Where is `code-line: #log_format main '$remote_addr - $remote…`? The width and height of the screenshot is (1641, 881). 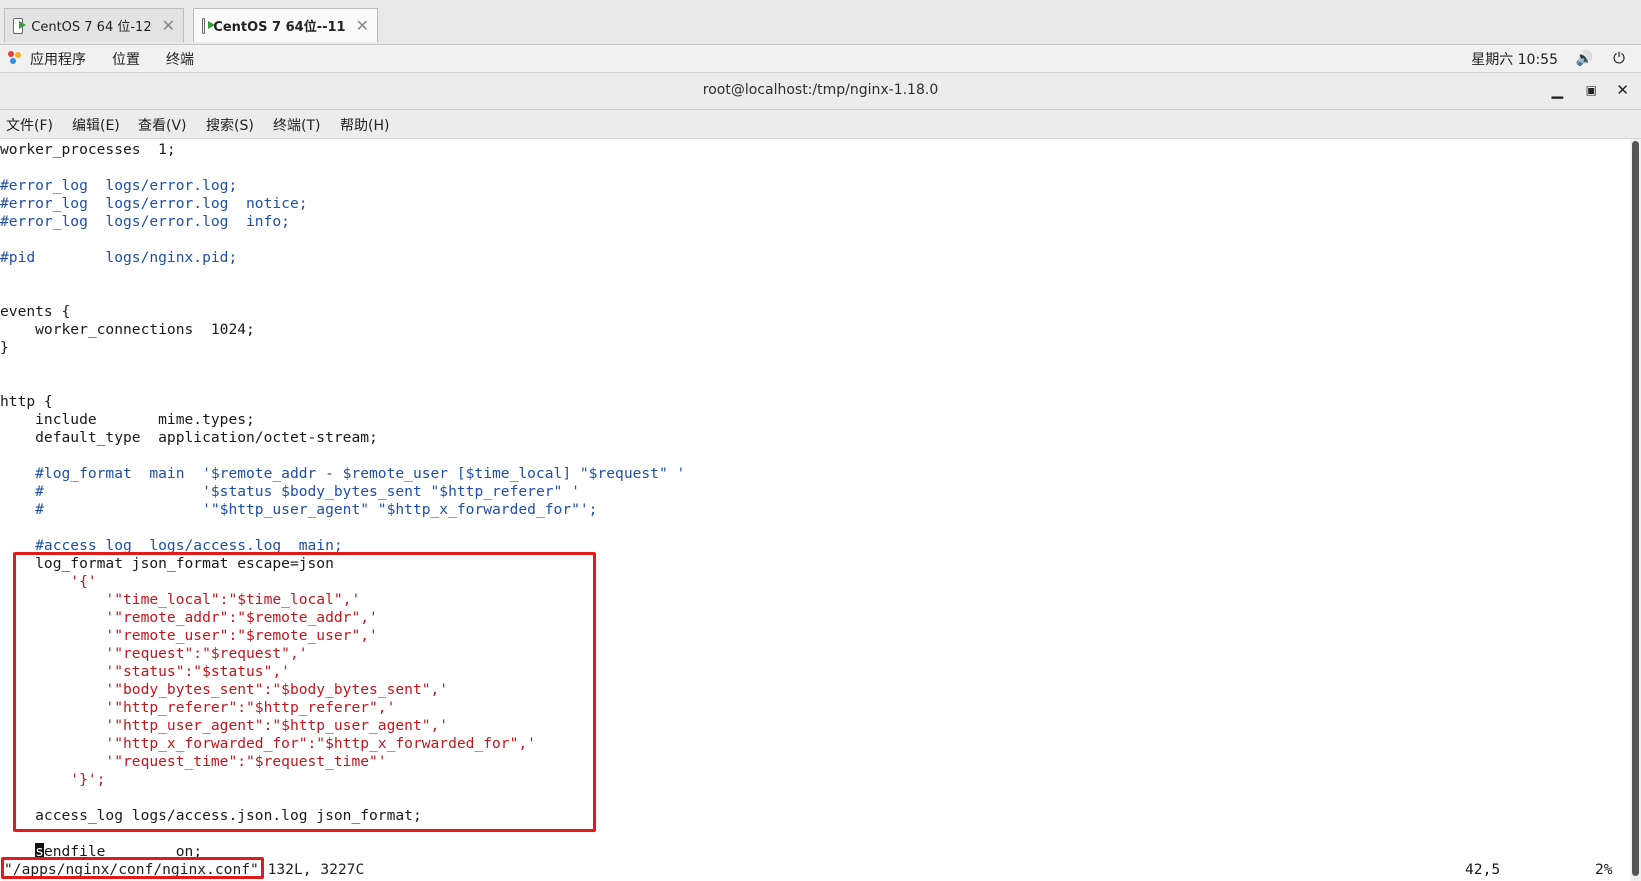
code-line: #log_format main '$remote_addr - $remote… is located at coordinates (343, 473).